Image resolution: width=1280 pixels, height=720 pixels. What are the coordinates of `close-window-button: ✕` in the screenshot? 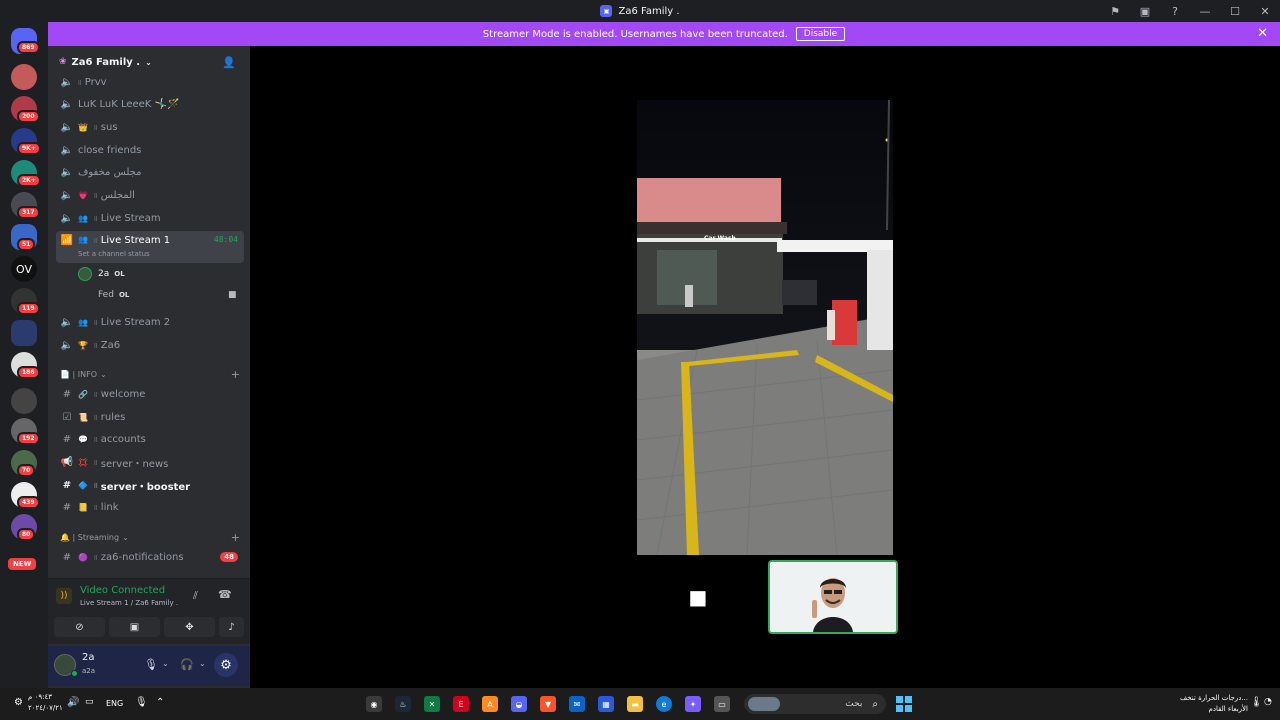 It's located at (1265, 11).